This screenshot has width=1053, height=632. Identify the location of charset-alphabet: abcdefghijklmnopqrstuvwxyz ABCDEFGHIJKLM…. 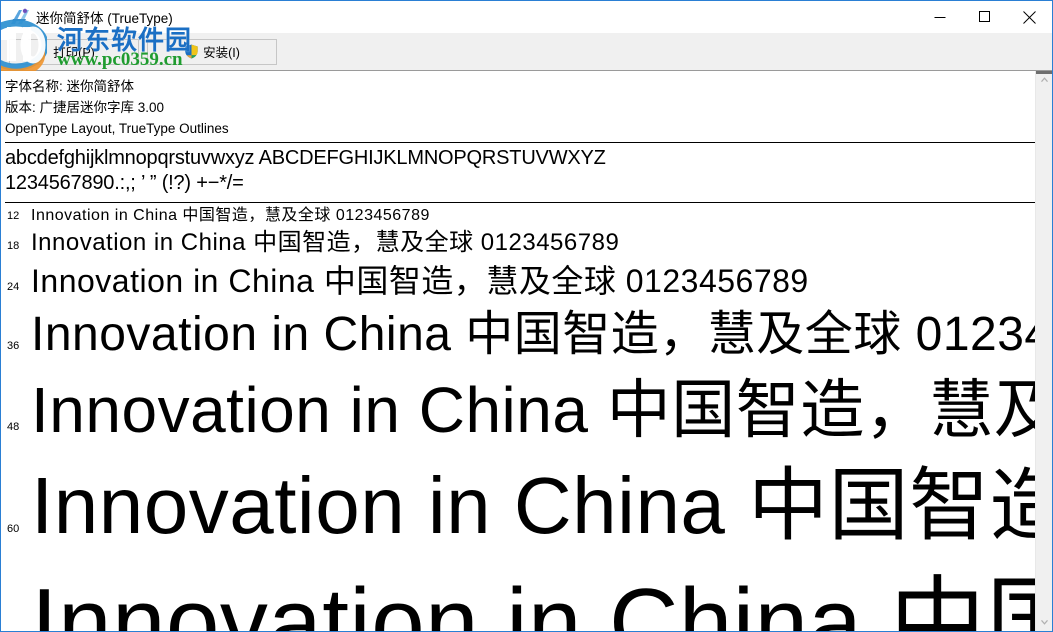
(305, 158).